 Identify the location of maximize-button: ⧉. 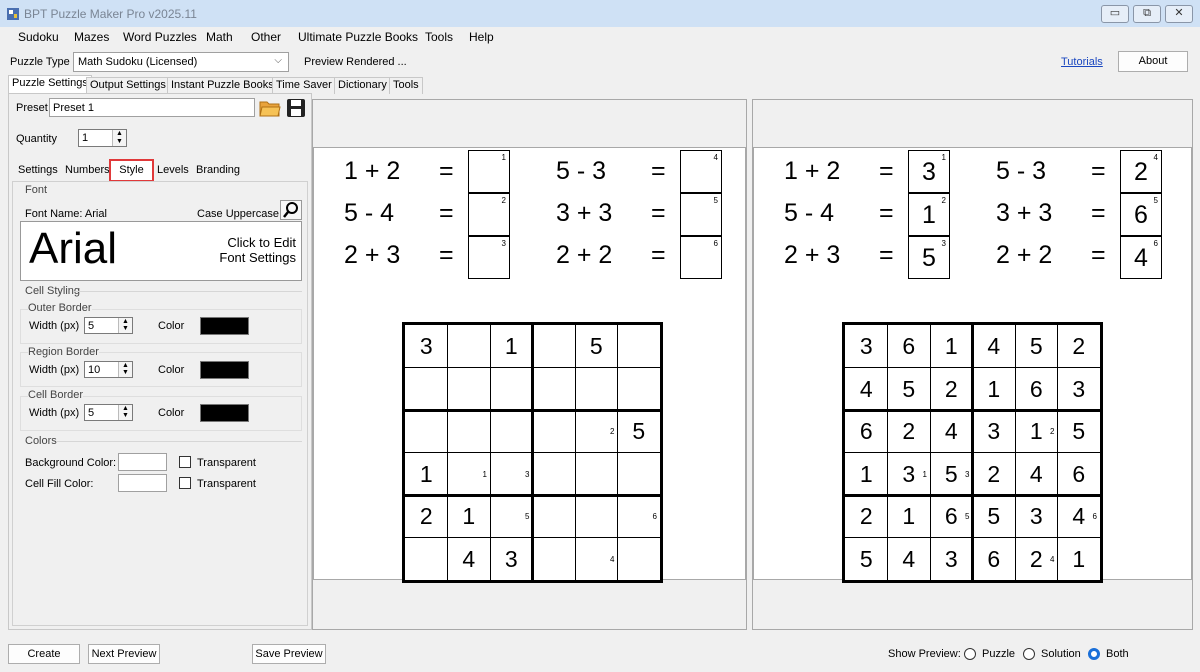
(1147, 14).